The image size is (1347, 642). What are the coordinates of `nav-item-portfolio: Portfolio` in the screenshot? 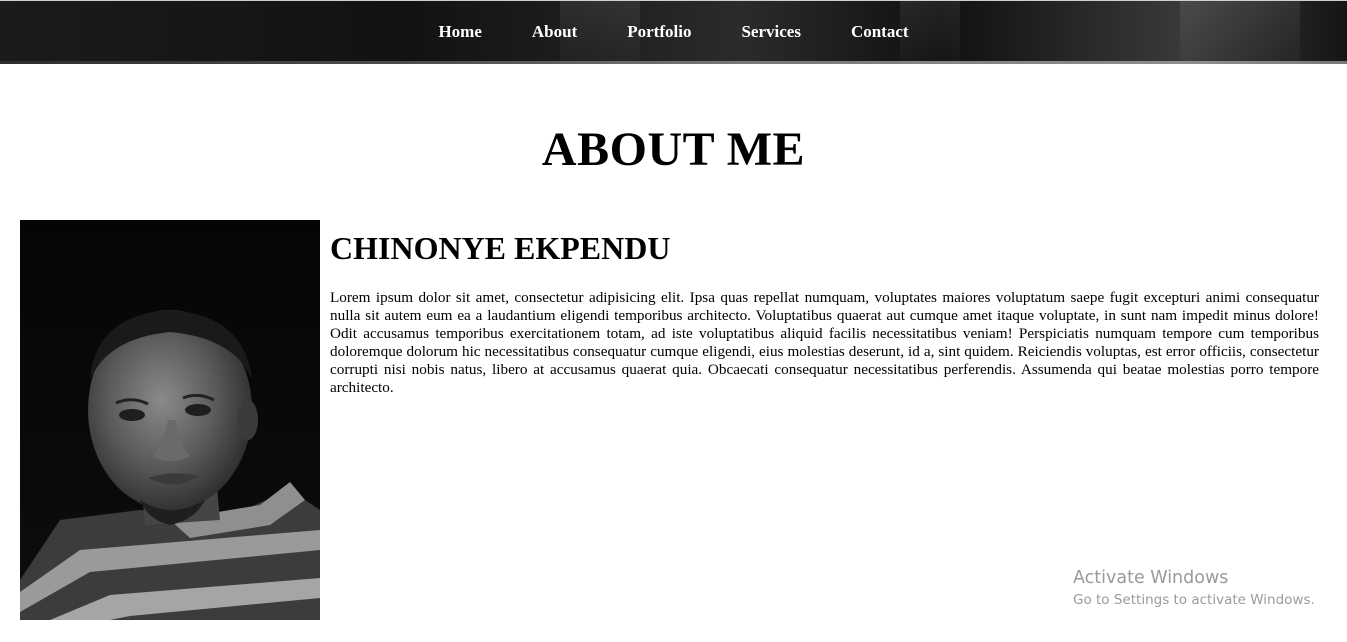 It's located at (659, 32).